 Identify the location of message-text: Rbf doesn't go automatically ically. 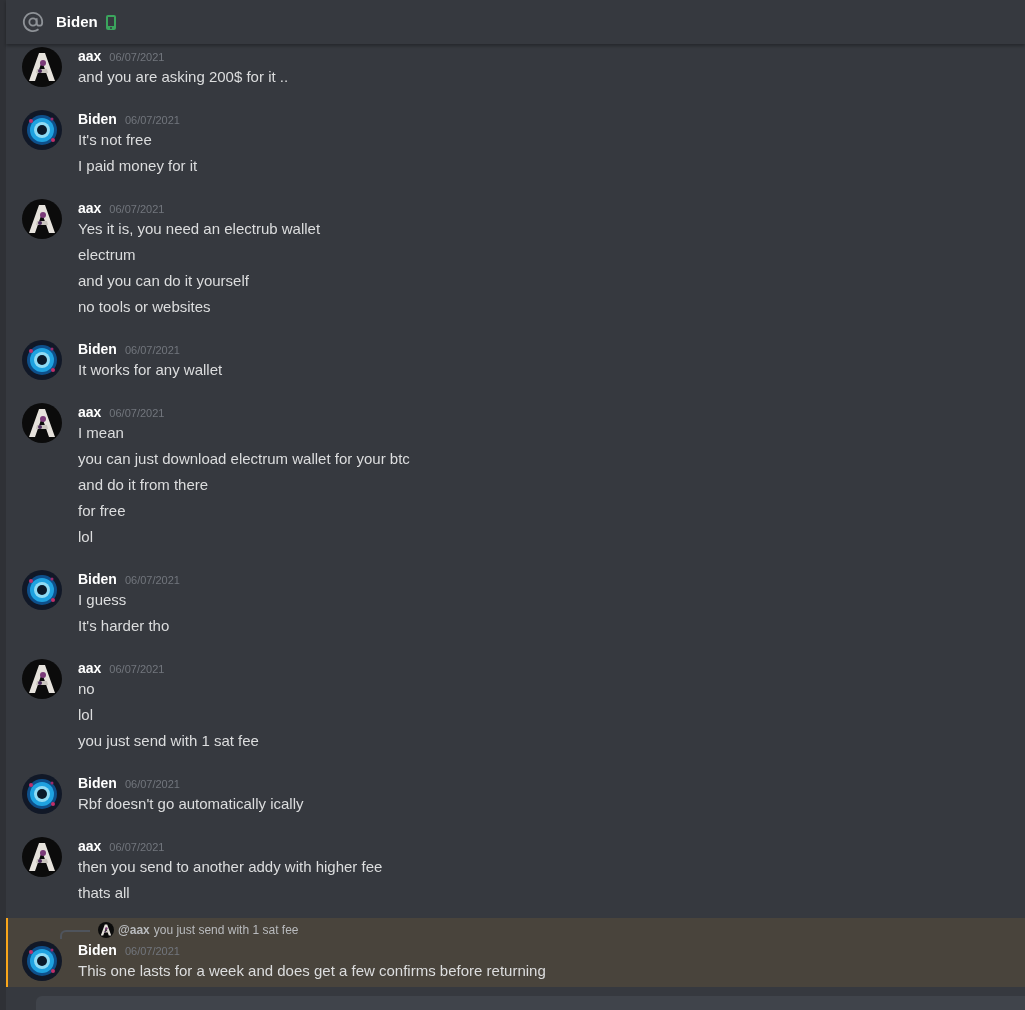
(191, 804).